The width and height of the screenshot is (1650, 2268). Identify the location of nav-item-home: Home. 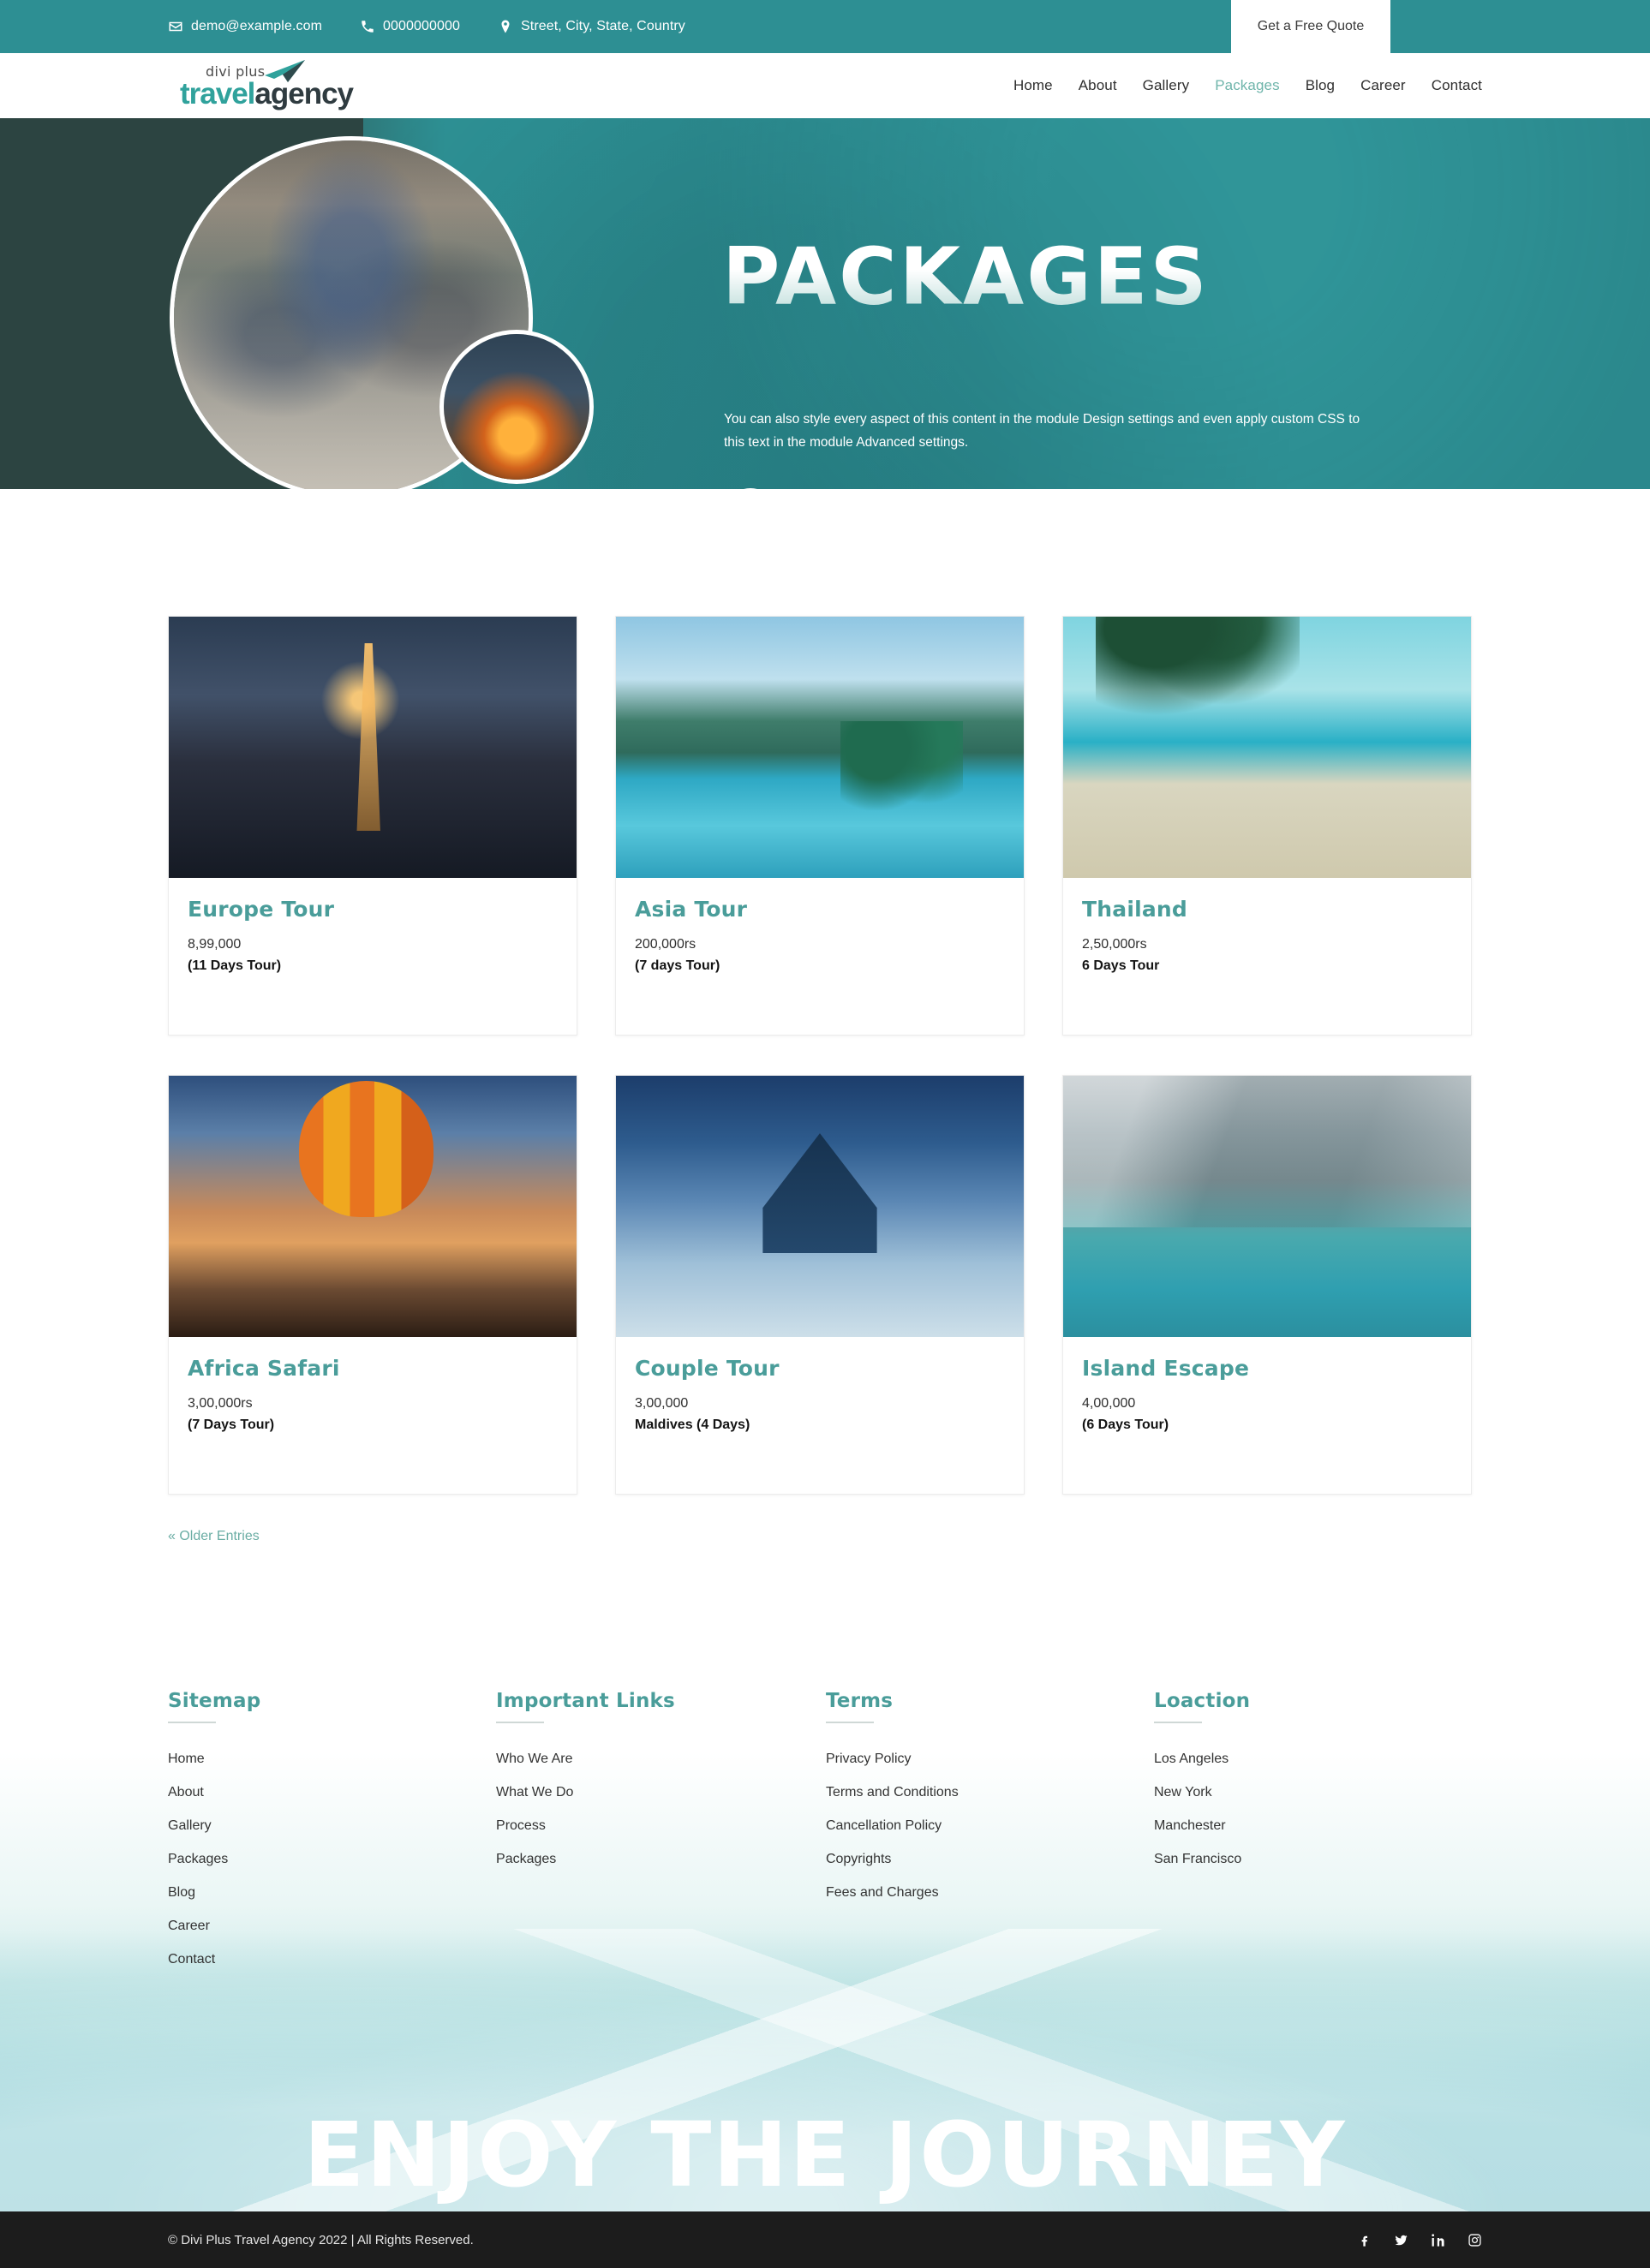
(1033, 85).